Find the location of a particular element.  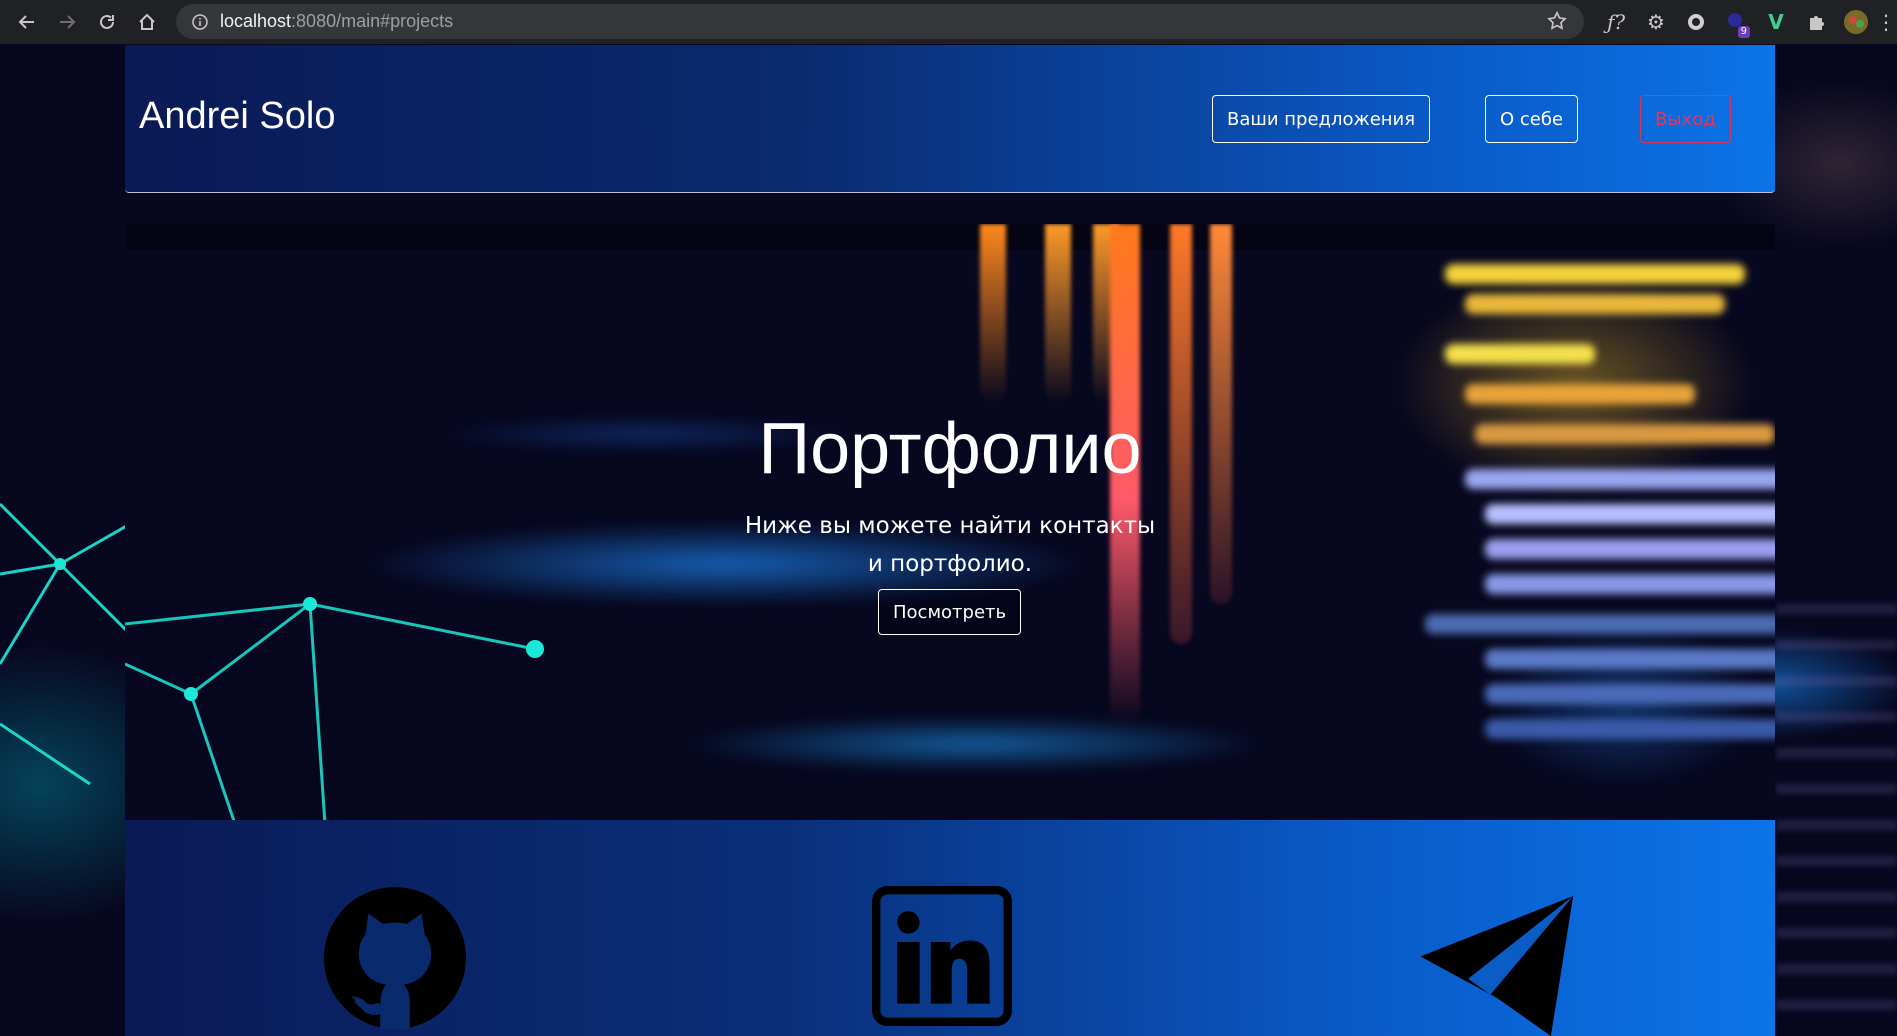

view-button: Посмотреть is located at coordinates (950, 612).